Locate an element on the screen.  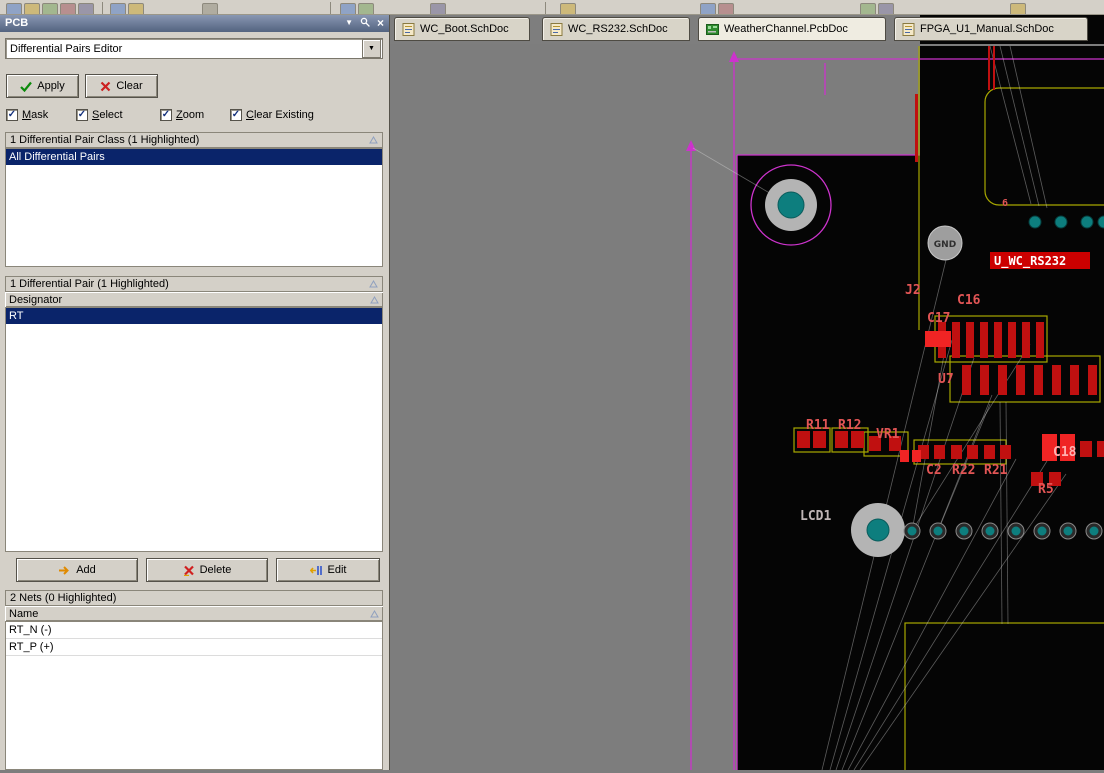
add-button-label: Add is located at coordinates (86, 570).